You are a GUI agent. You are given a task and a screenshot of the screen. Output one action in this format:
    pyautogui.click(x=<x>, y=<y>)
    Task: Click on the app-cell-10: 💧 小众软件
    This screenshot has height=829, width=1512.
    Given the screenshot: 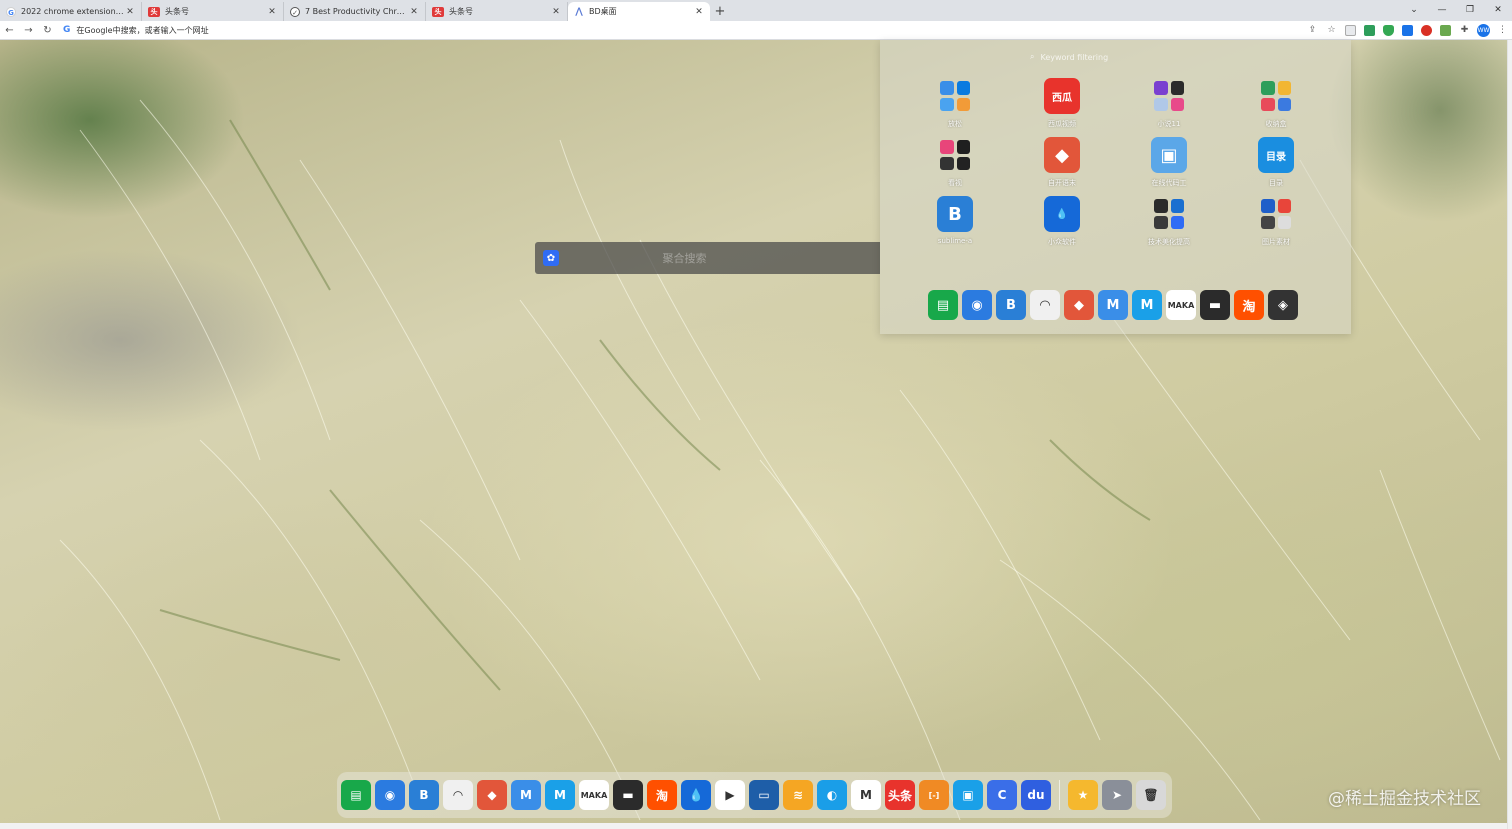 What is the action you would take?
    pyautogui.click(x=1062, y=226)
    